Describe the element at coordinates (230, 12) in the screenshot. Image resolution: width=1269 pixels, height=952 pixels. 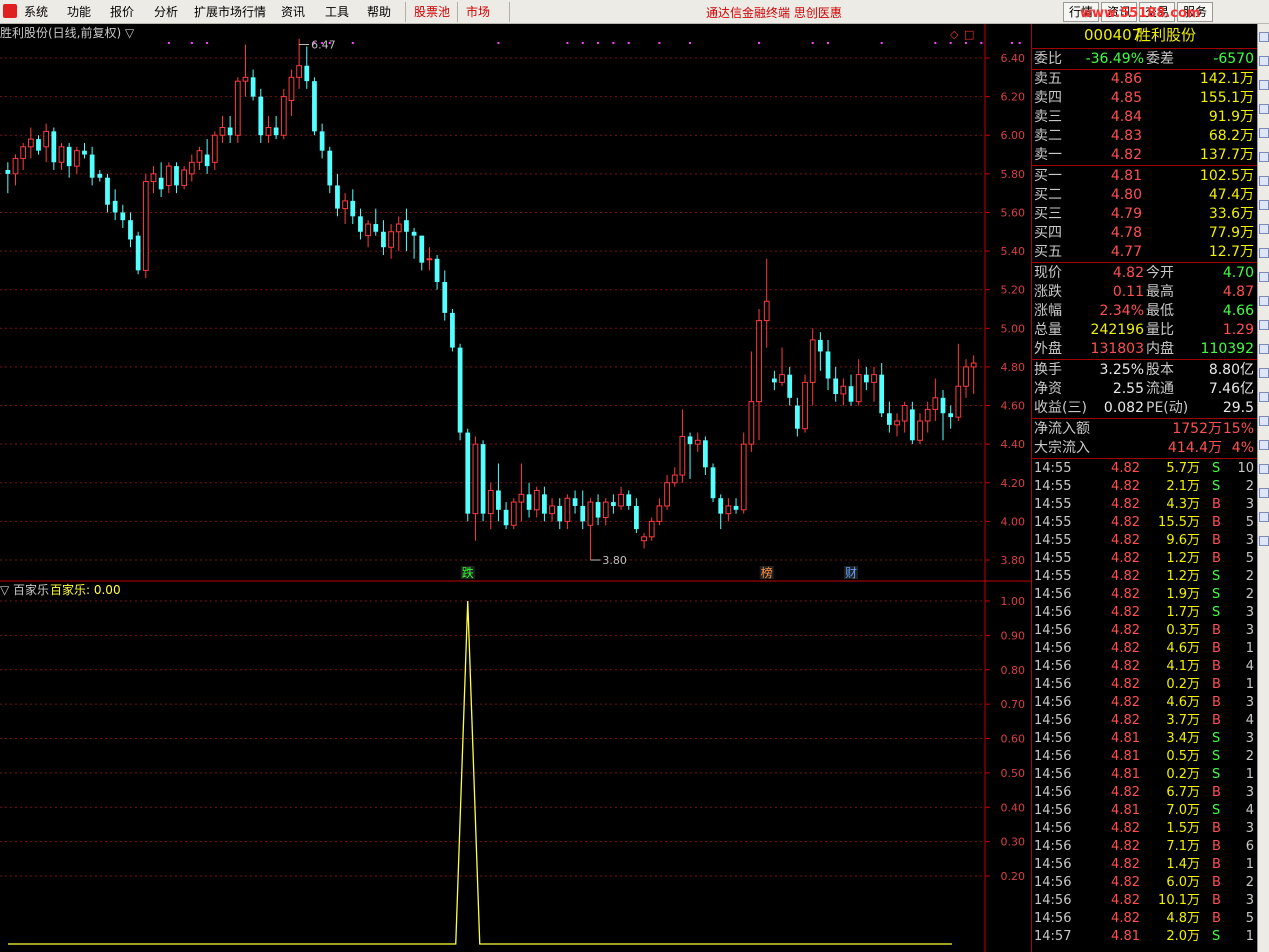
I see `menu-item-4: 扩展市场行情` at that location.